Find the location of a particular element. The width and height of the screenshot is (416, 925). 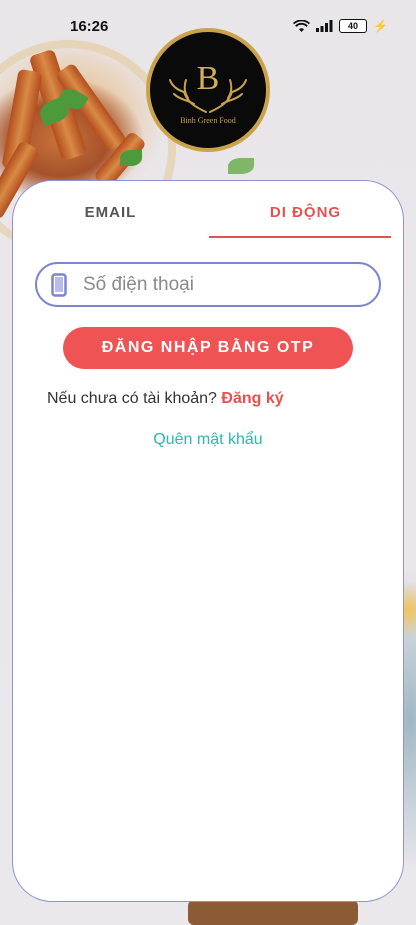

status-time: 16:26 is located at coordinates (89, 26).